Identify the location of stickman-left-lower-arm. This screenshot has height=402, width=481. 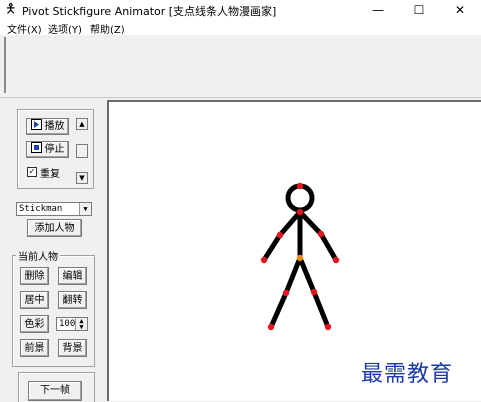
(272, 247).